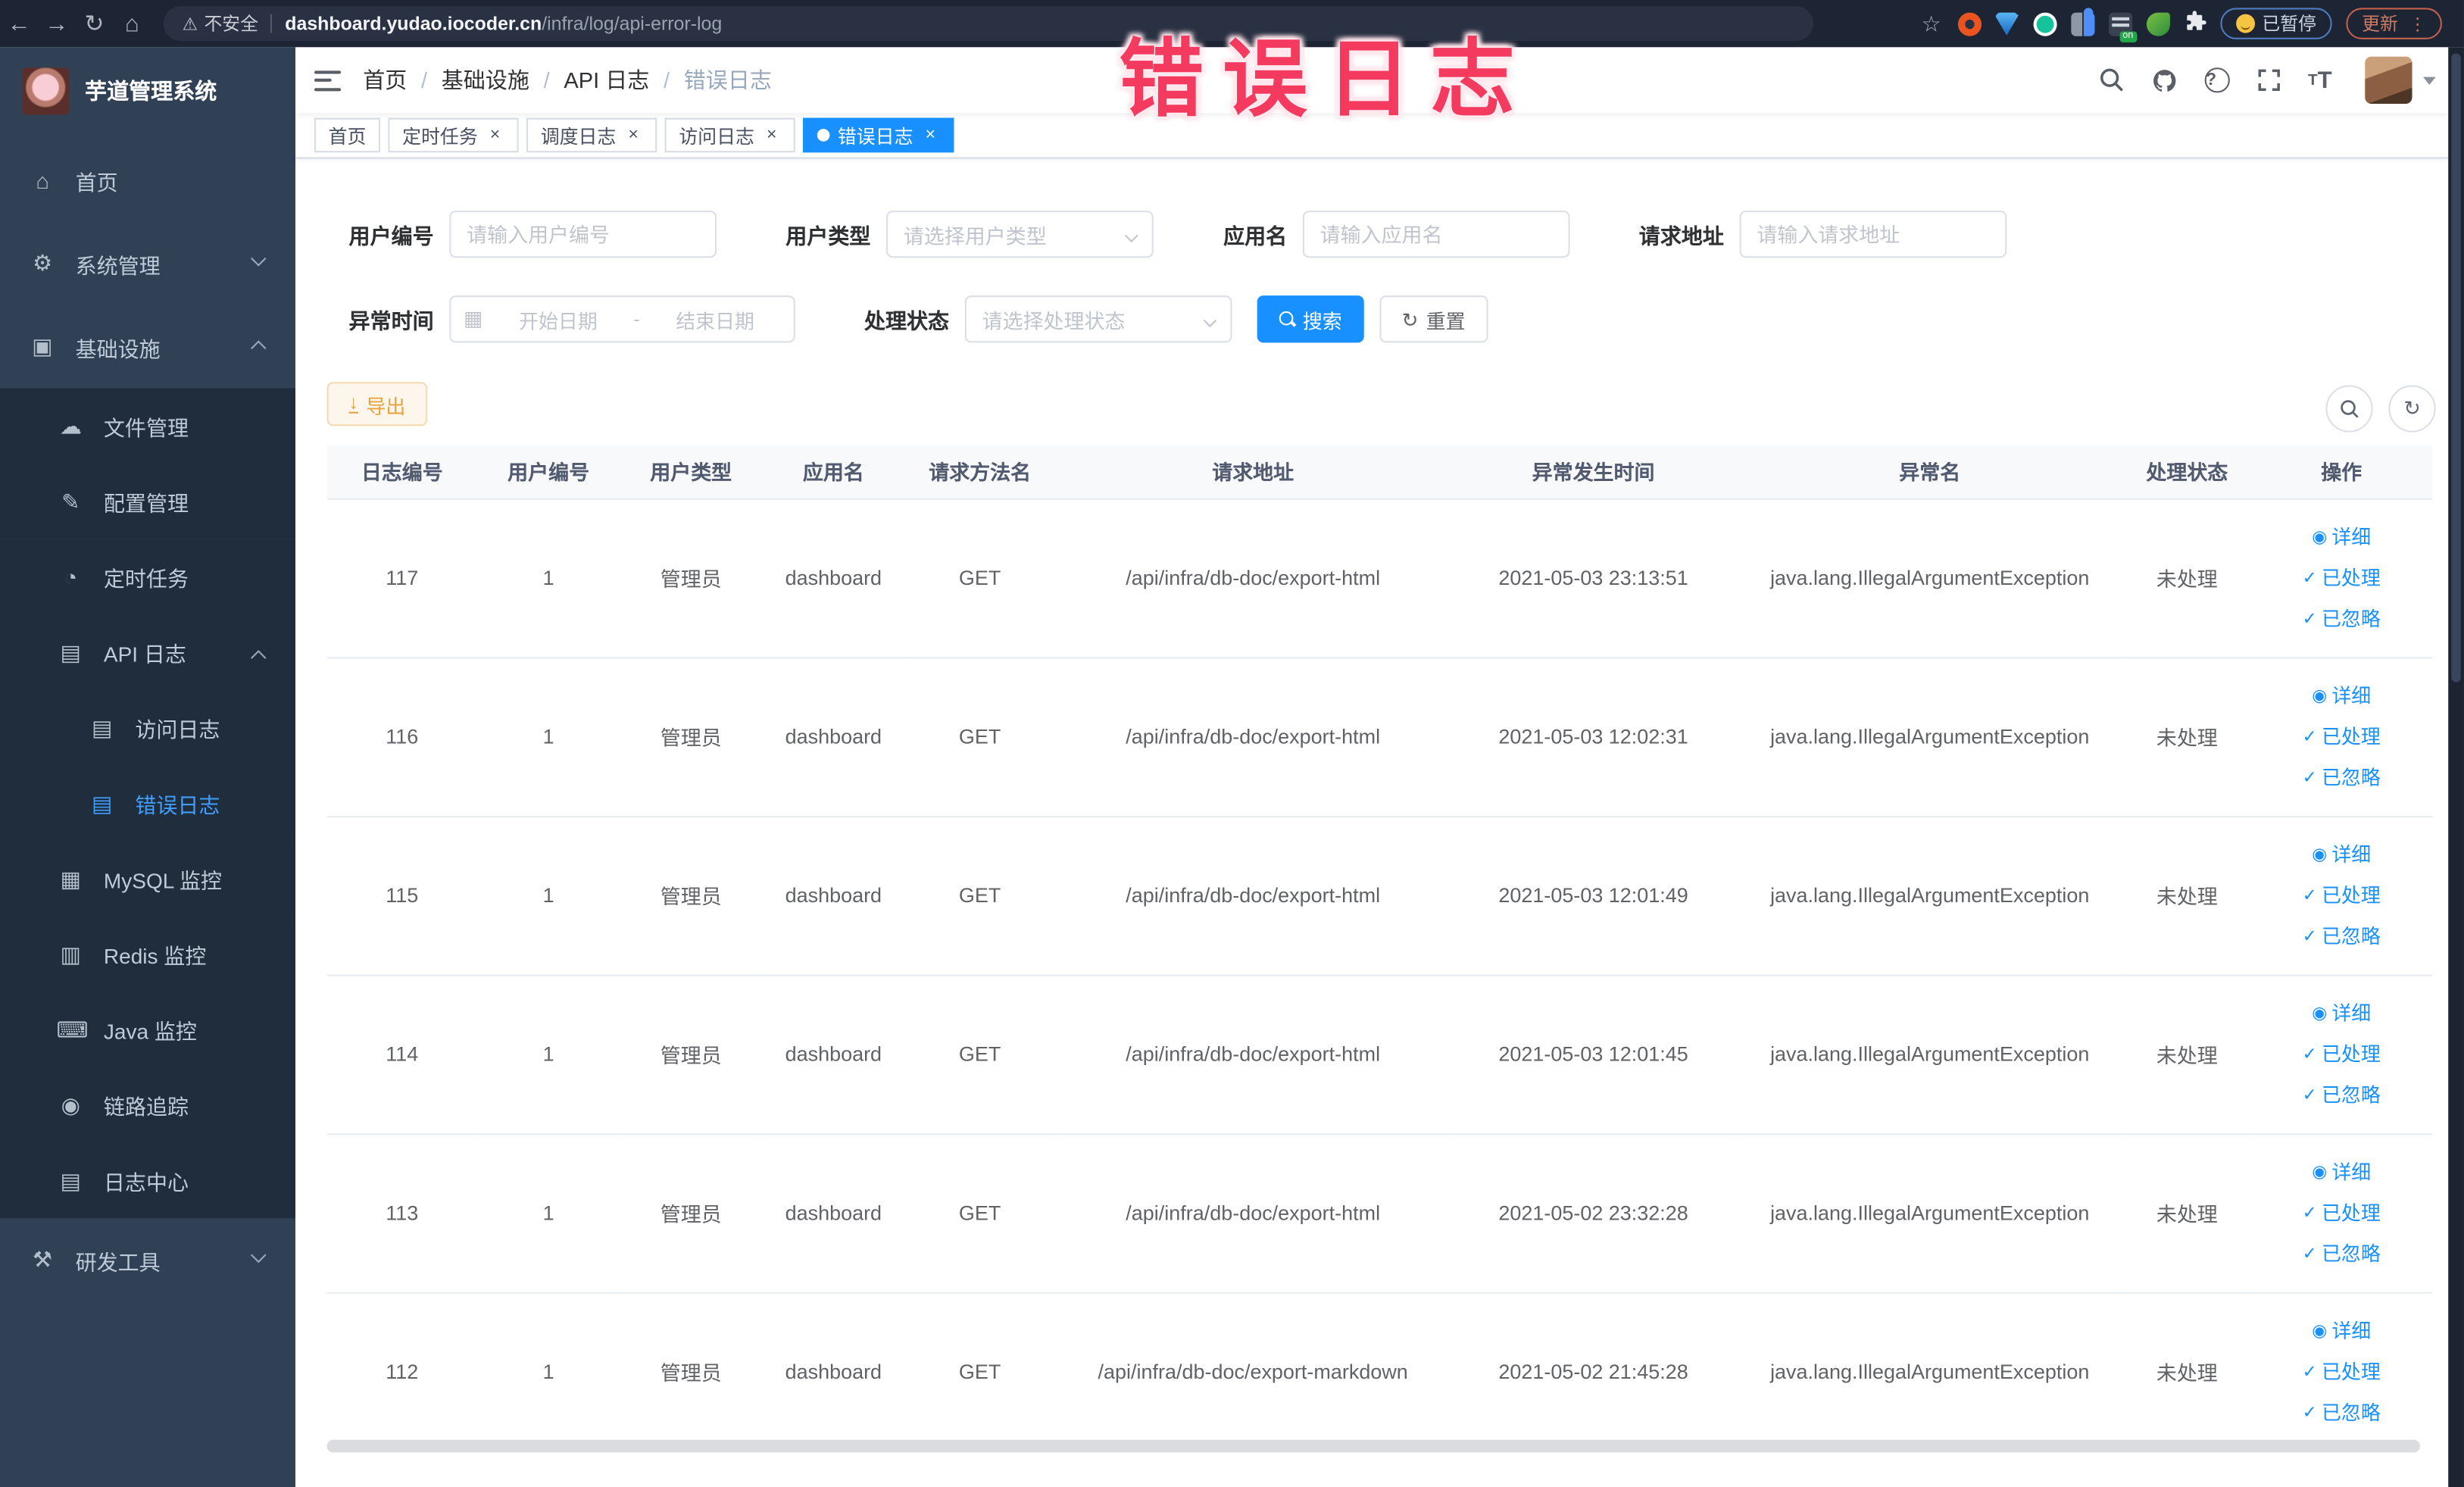  Describe the element at coordinates (1373, 1446) in the screenshot. I see `horizontal-scrollbar` at that location.